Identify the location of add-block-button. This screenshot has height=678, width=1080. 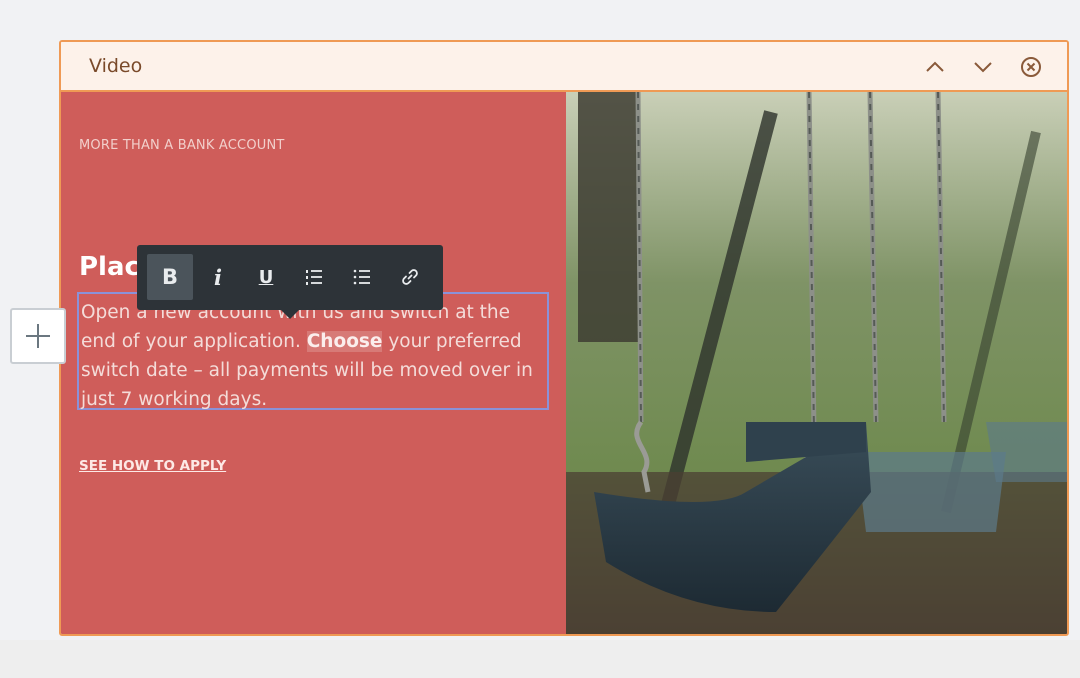
(38, 336).